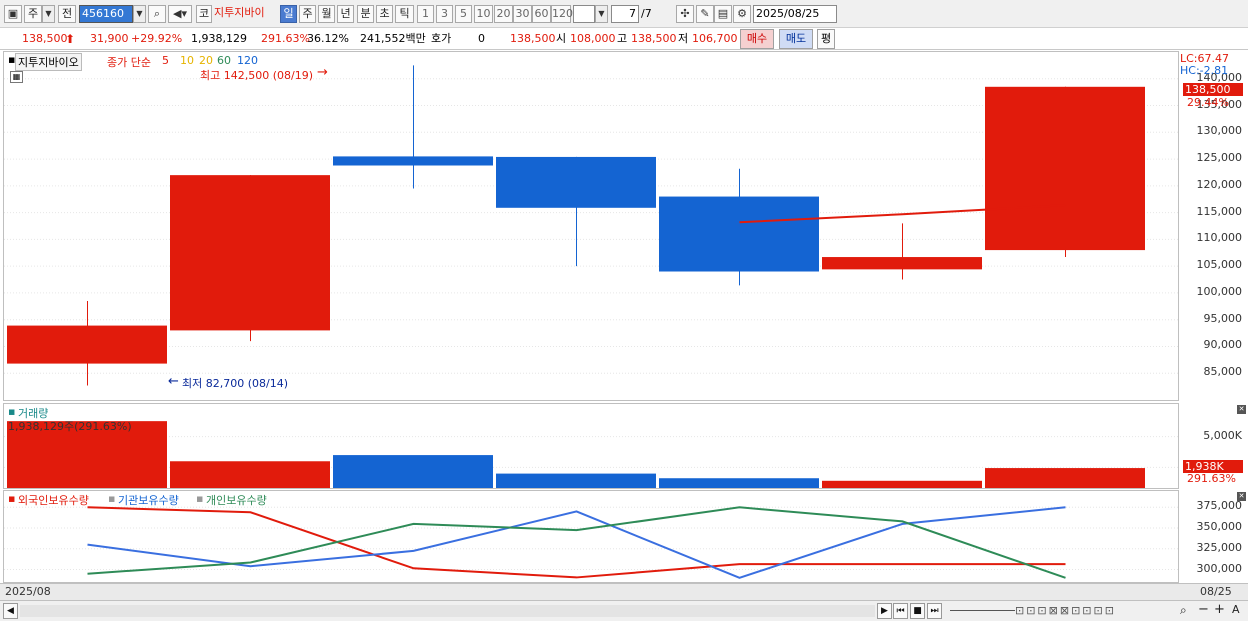 The width and height of the screenshot is (1248, 621). I want to click on holdings-chart, so click(591, 536).